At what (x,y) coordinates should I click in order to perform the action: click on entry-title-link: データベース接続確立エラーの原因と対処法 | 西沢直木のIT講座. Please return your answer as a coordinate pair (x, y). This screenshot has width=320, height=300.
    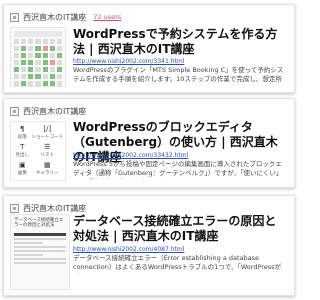
    Looking at the image, I should click on (180, 229).